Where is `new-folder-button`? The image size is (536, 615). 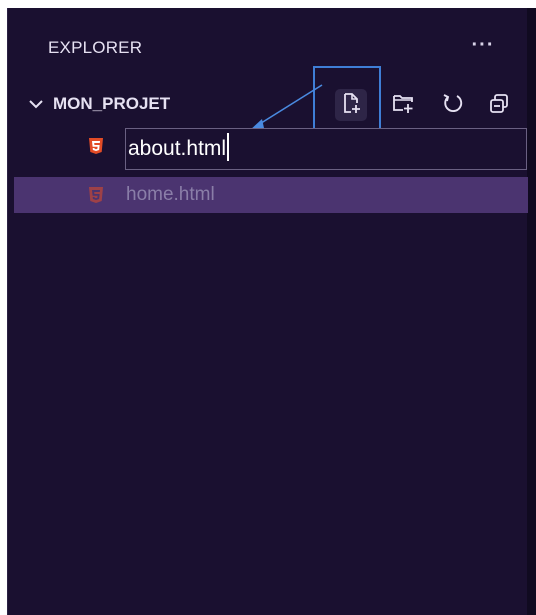 new-folder-button is located at coordinates (403, 105).